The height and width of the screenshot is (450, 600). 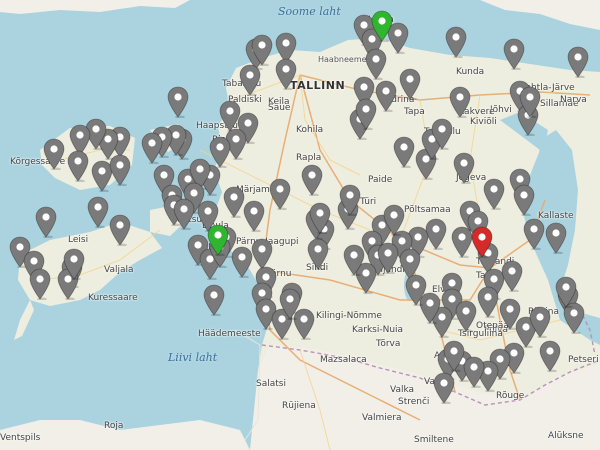 What do you see at coordinates (414, 402) in the screenshot?
I see `place-label: Strenči` at bounding box center [414, 402].